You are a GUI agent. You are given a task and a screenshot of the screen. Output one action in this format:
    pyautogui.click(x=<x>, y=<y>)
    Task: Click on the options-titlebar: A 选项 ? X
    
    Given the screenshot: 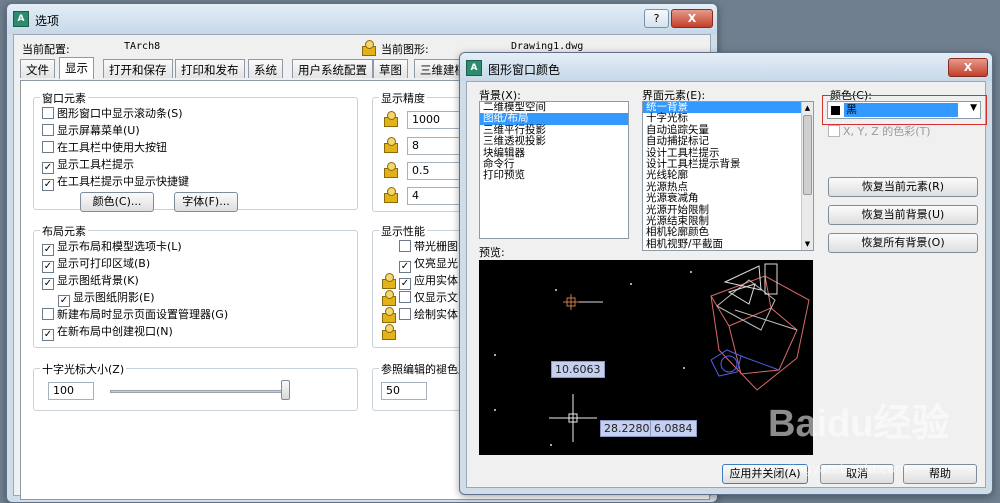 What is the action you would take?
    pyautogui.click(x=362, y=19)
    